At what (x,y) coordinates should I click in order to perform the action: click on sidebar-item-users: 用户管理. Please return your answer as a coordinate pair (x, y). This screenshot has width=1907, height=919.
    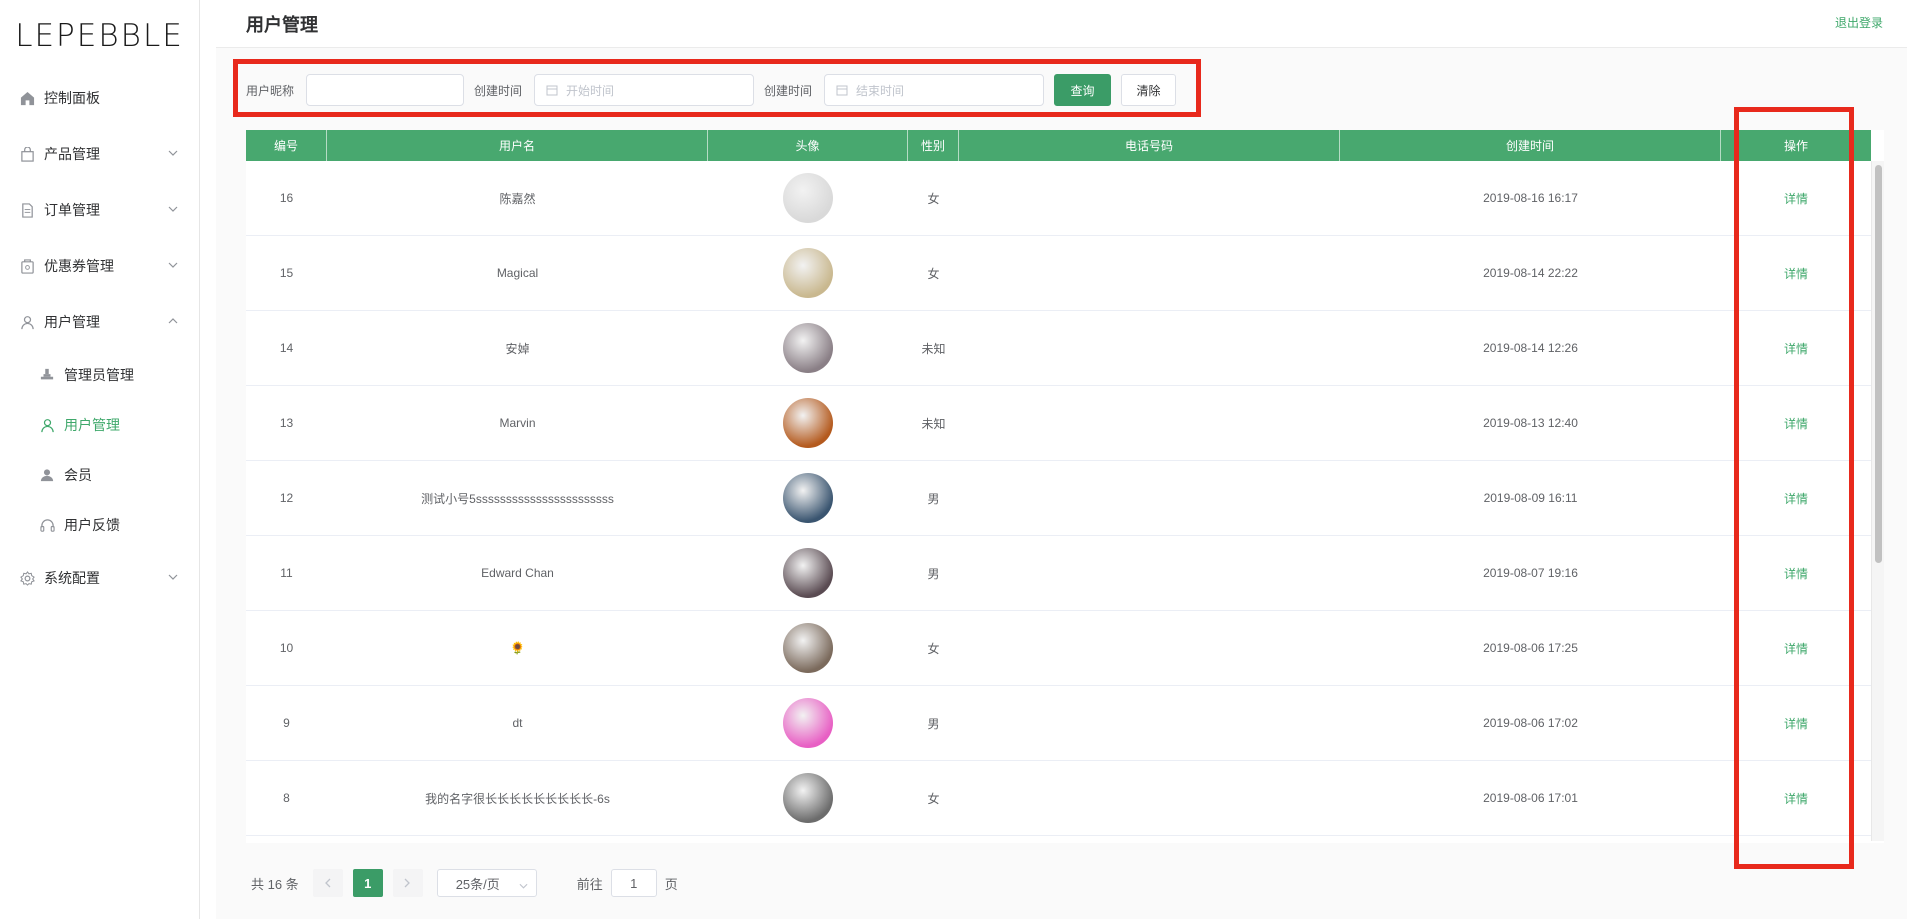
    Looking at the image, I should click on (99, 322).